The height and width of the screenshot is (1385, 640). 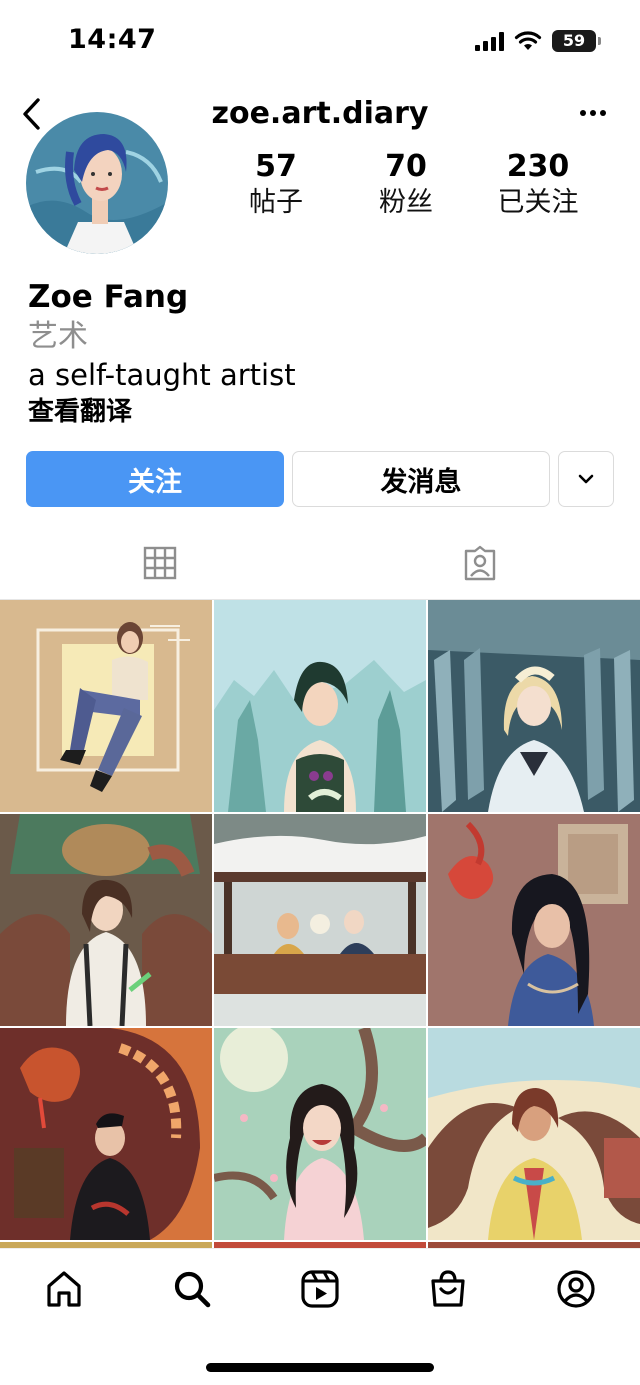 I want to click on more-dots-icon, so click(x=593, y=113).